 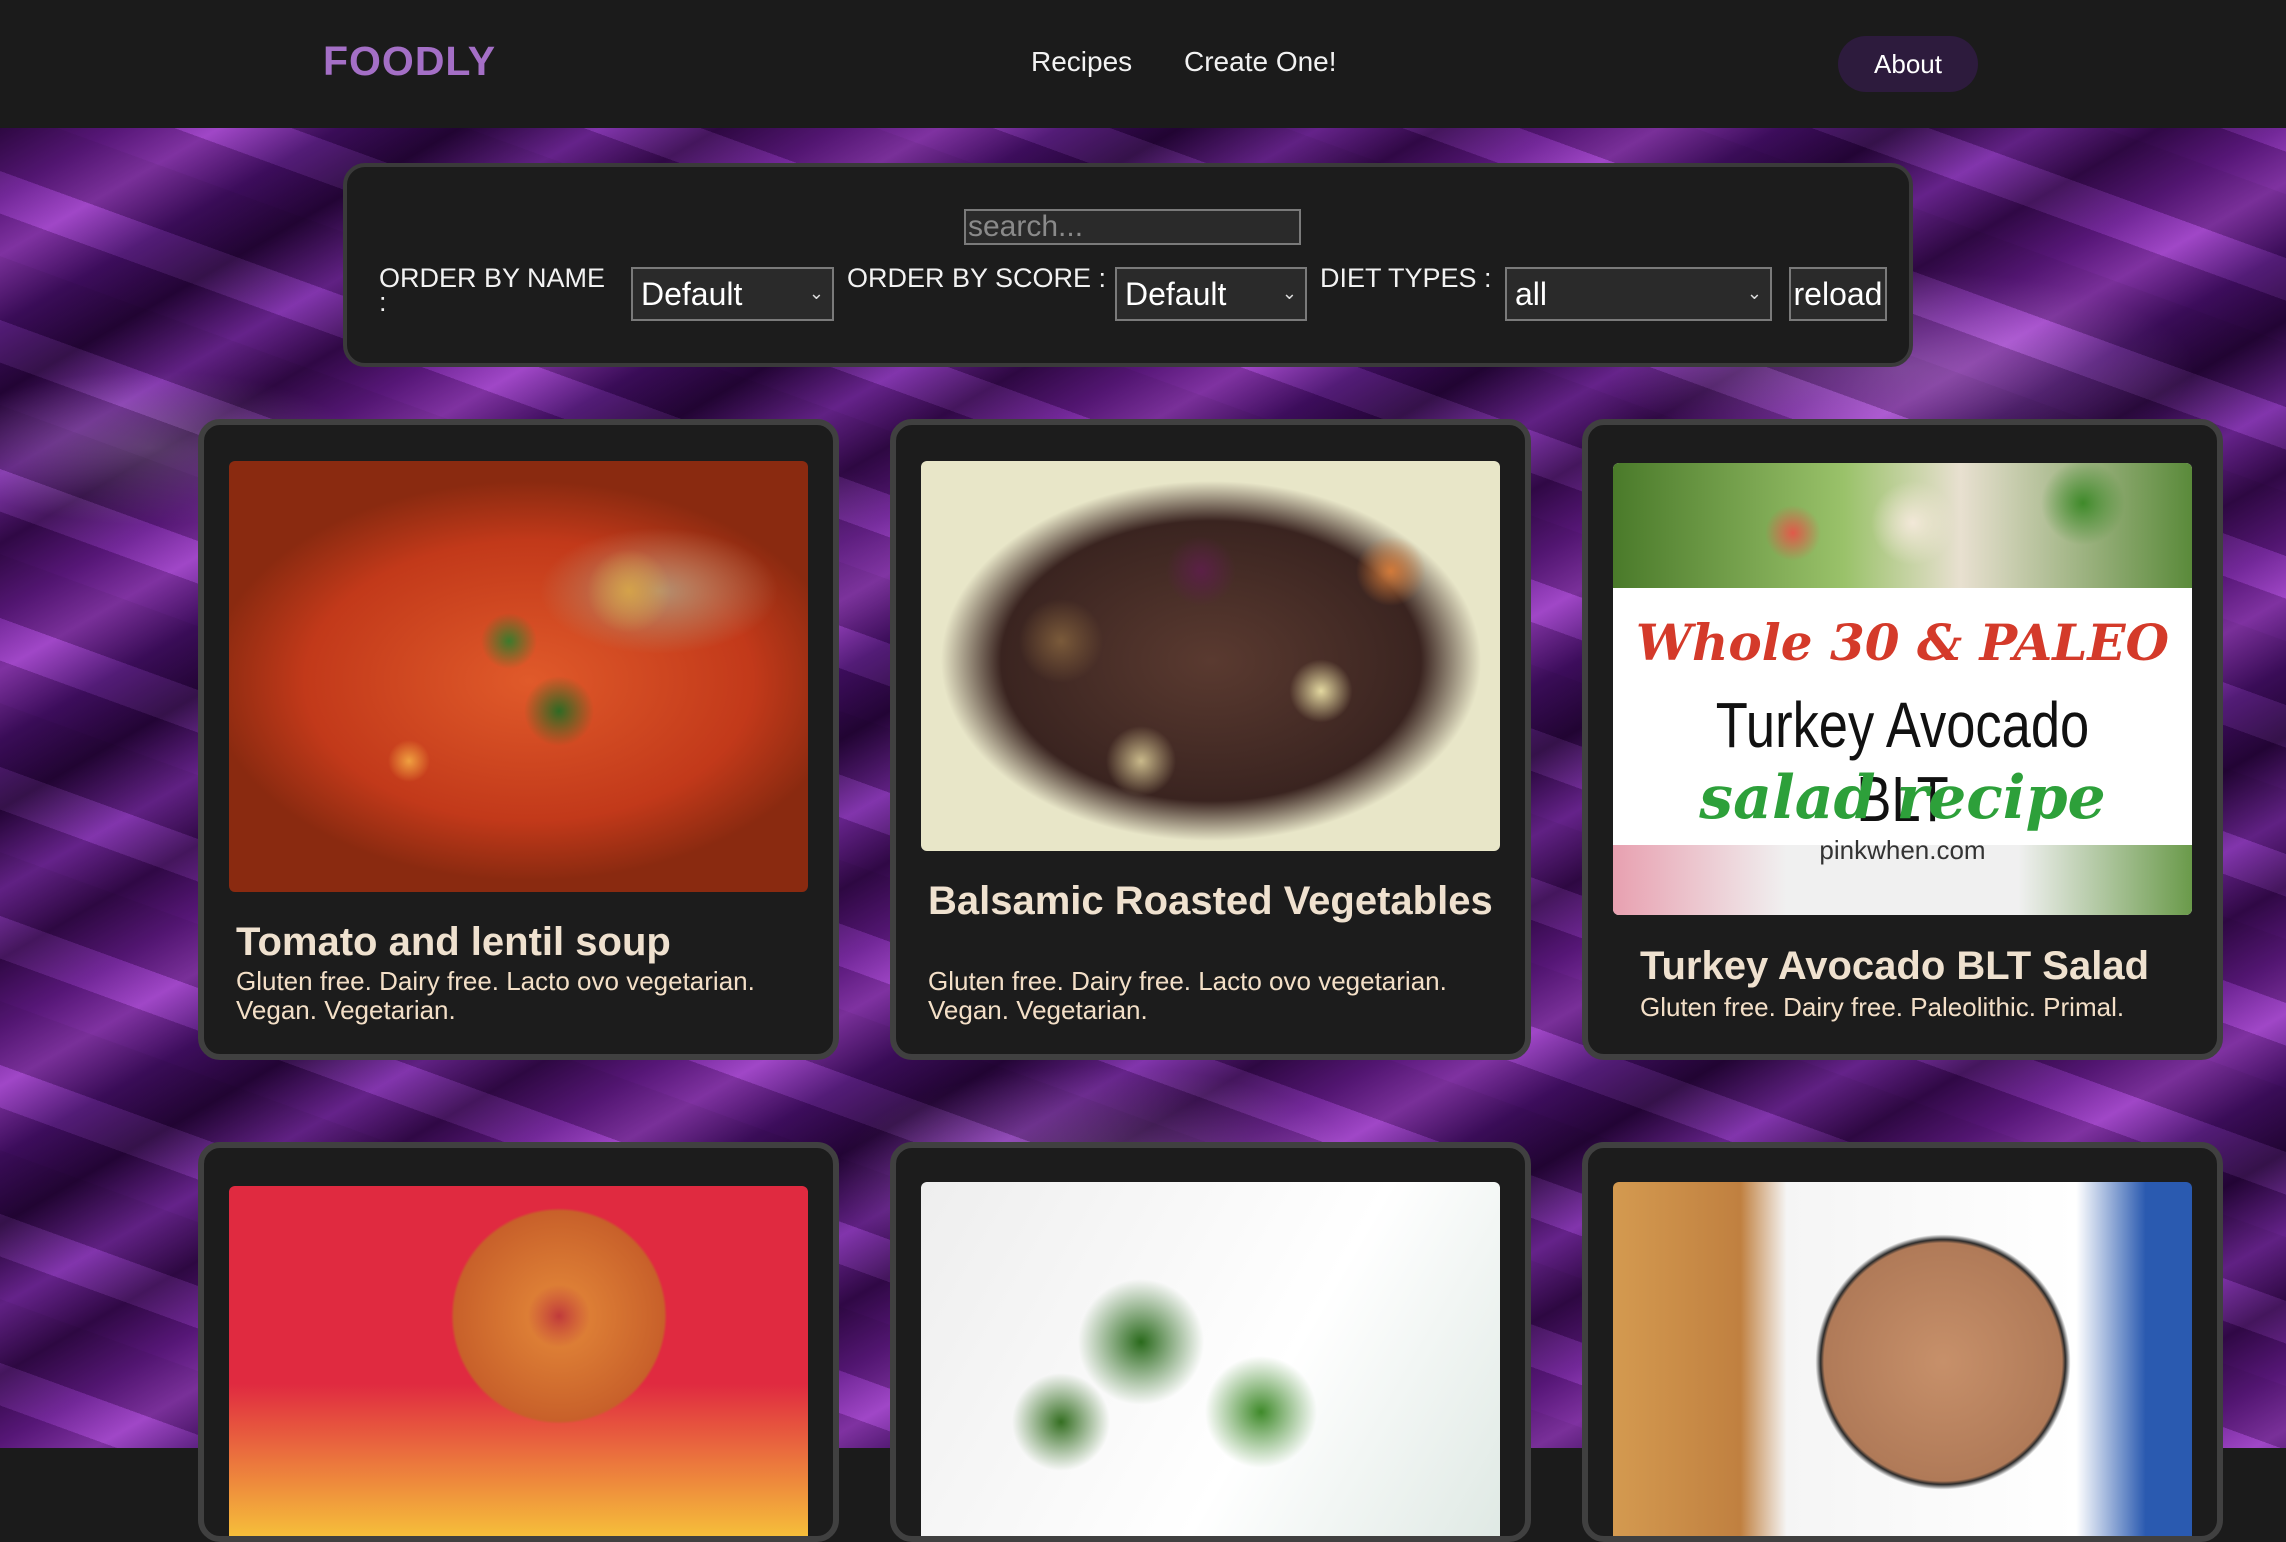 I want to click on order-by-name-select: Default ⌄, so click(x=732, y=294).